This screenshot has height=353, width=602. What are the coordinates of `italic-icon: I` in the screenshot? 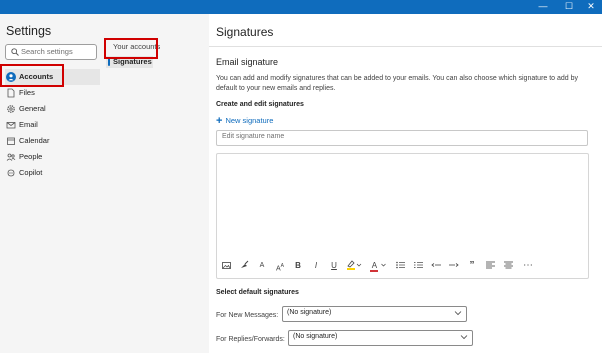 It's located at (316, 265).